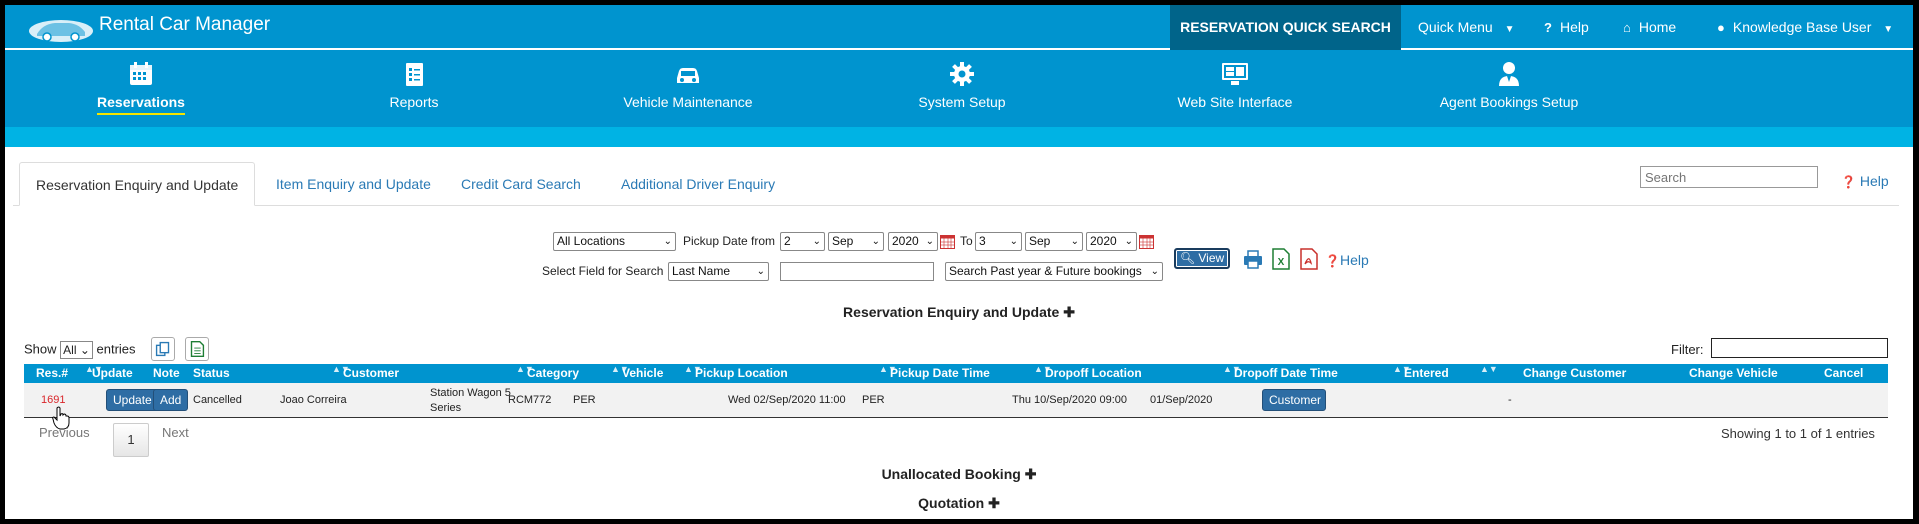  I want to click on module-reservations: Reservations, so click(141, 87).